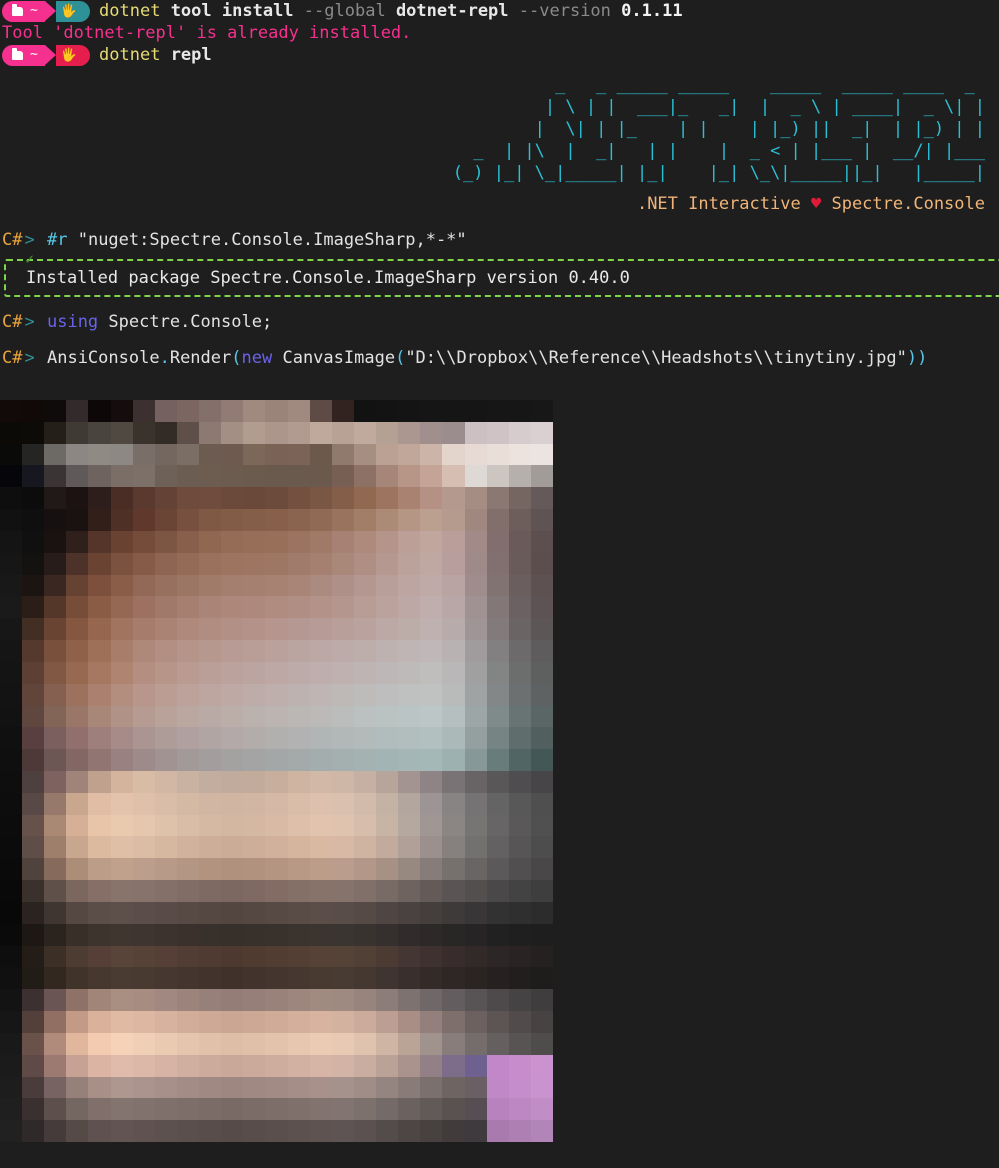 The width and height of the screenshot is (999, 1168). I want to click on prompt-path-segment: ~, so click(23, 11).